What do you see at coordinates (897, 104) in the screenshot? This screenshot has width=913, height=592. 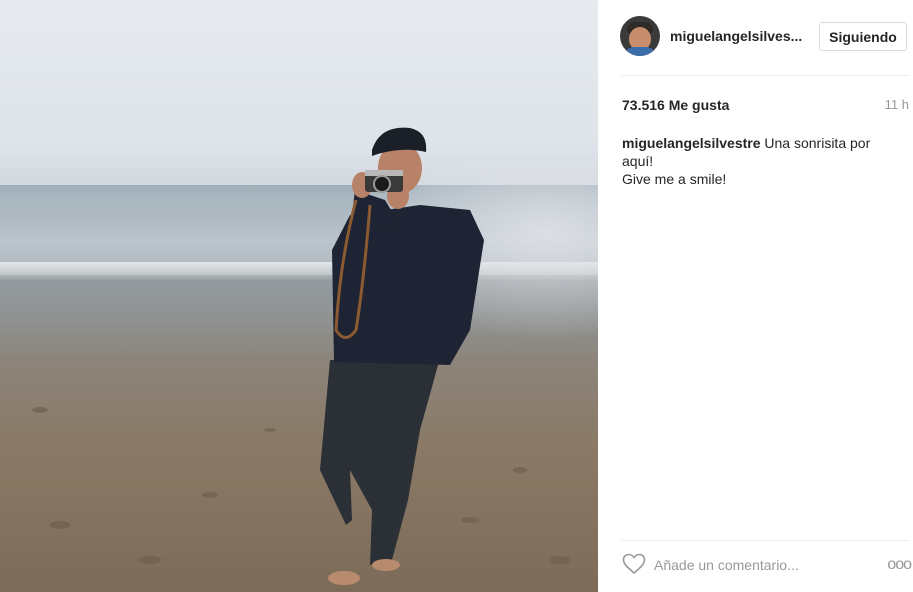 I see `post-time: 11 h` at bounding box center [897, 104].